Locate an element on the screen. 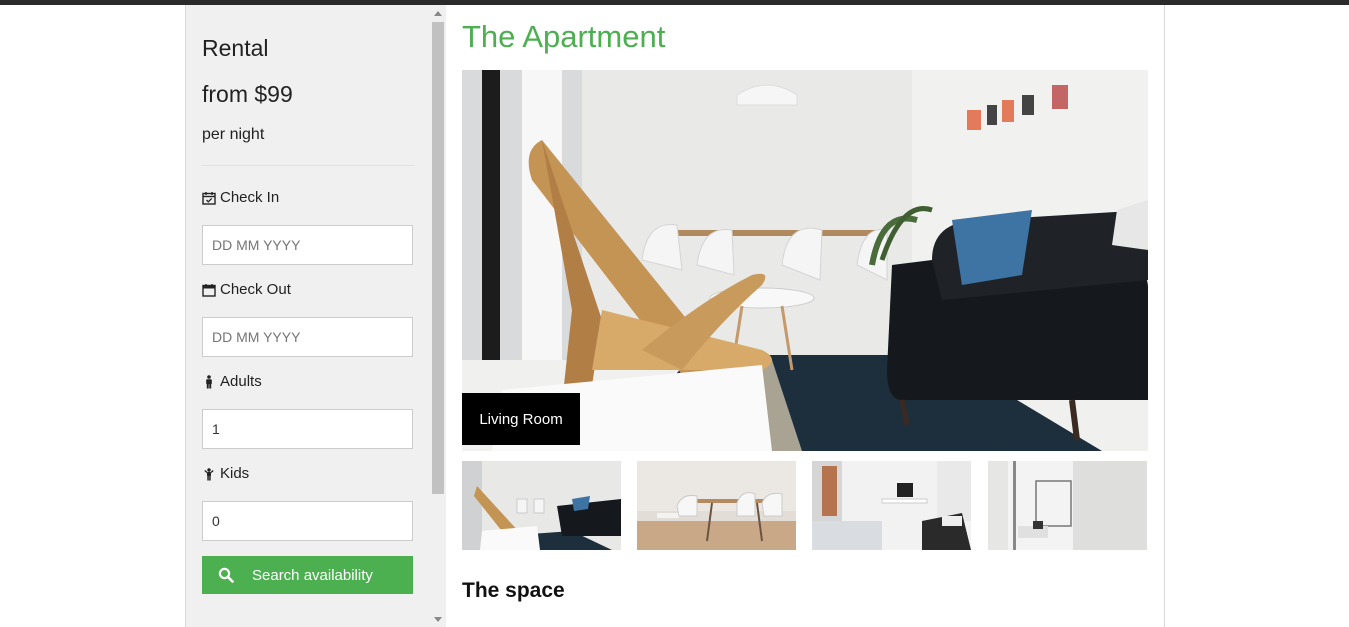 This screenshot has height=627, width=1349. thumbnail-dining is located at coordinates (716, 505).